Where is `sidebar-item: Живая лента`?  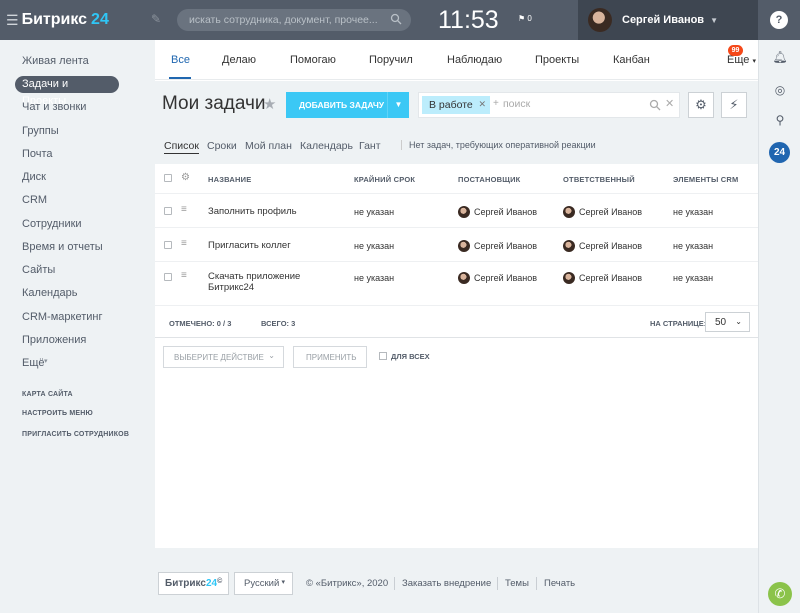 sidebar-item: Живая лента is located at coordinates (55, 61).